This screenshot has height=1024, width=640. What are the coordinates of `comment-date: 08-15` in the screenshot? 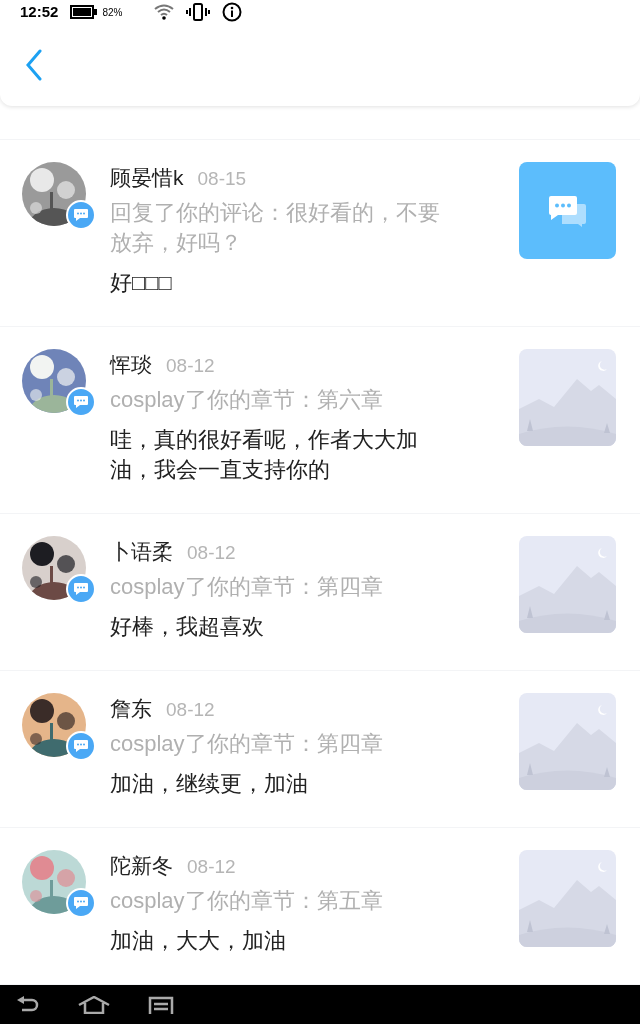 It's located at (222, 179).